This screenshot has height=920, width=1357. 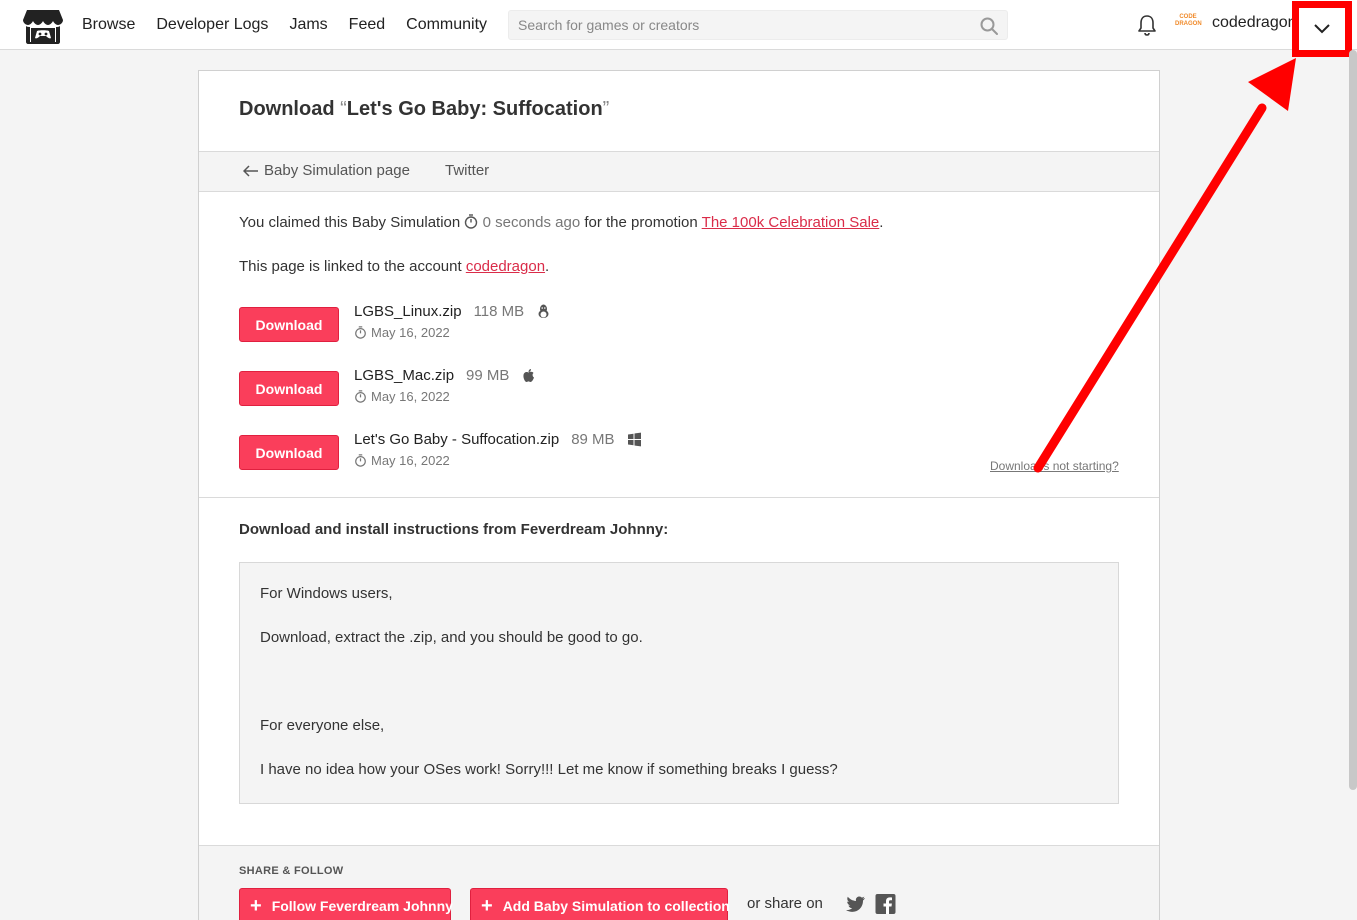 What do you see at coordinates (989, 26) in the screenshot?
I see `search-icon` at bounding box center [989, 26].